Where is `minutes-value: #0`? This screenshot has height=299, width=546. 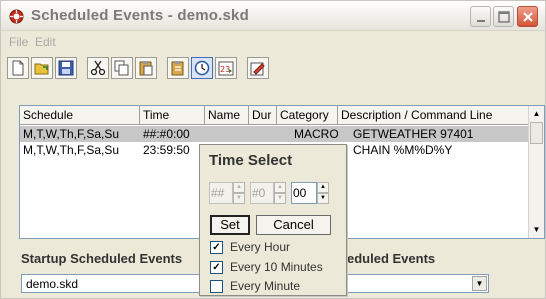 minutes-value: #0 is located at coordinates (262, 193).